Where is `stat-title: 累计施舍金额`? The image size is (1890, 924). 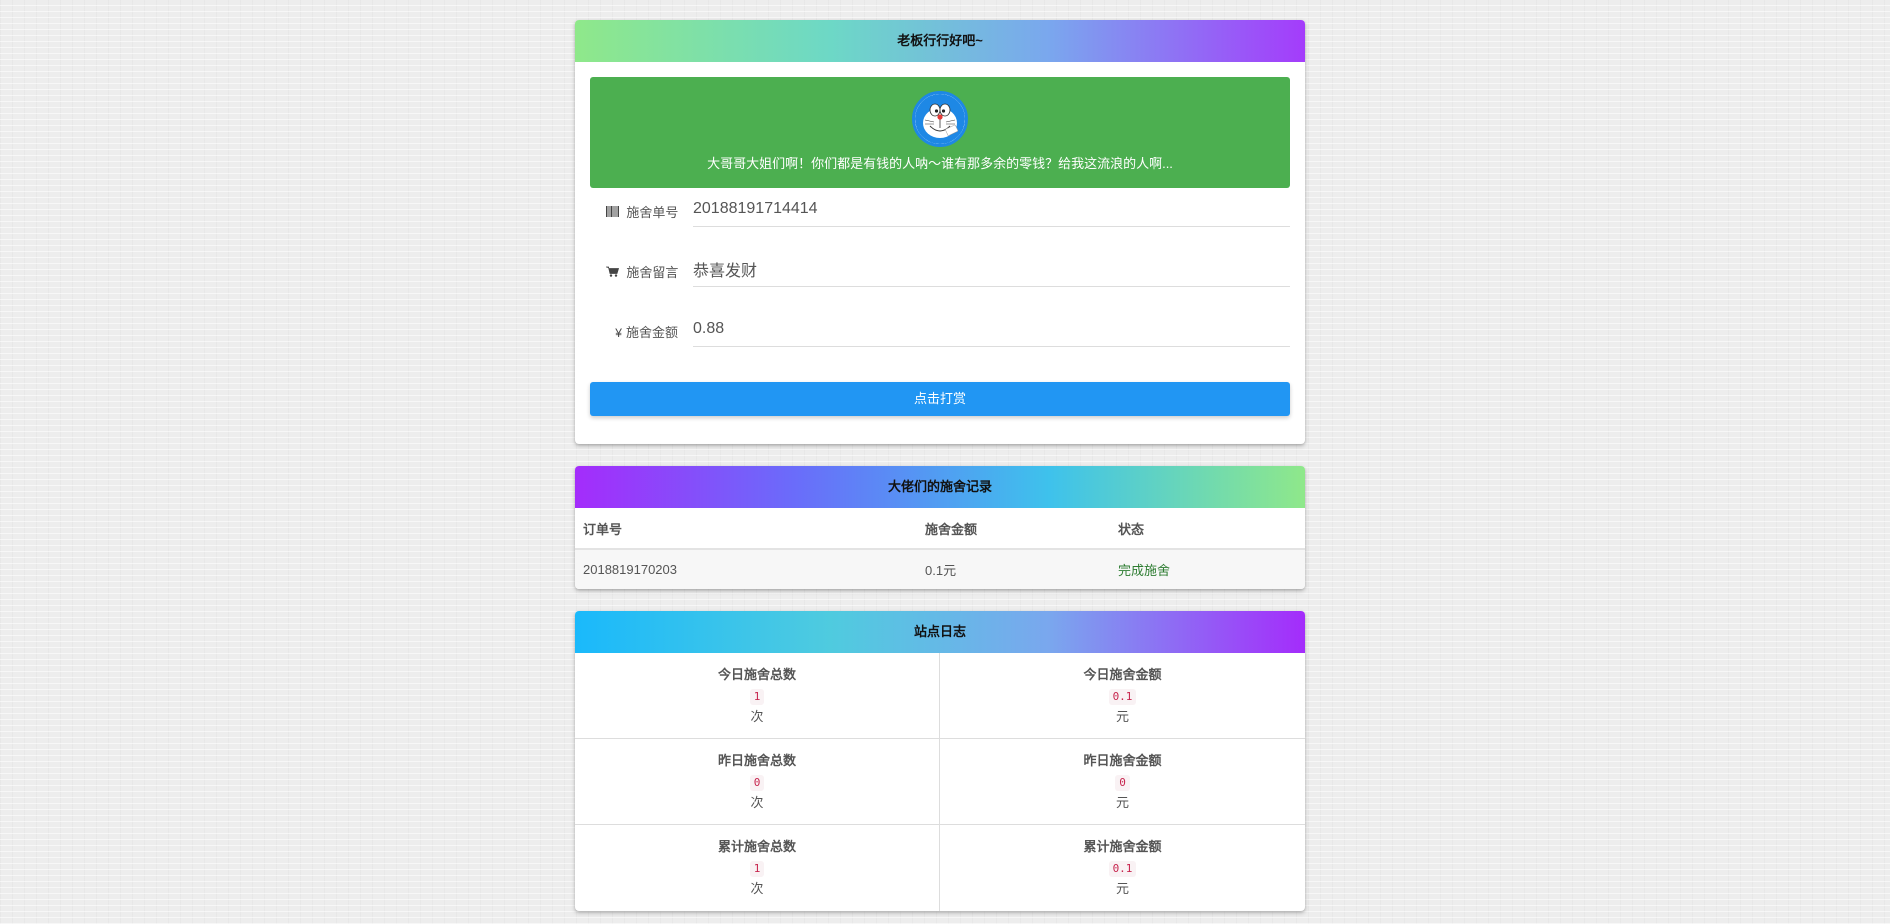 stat-title: 累计施舍金额 is located at coordinates (1122, 846).